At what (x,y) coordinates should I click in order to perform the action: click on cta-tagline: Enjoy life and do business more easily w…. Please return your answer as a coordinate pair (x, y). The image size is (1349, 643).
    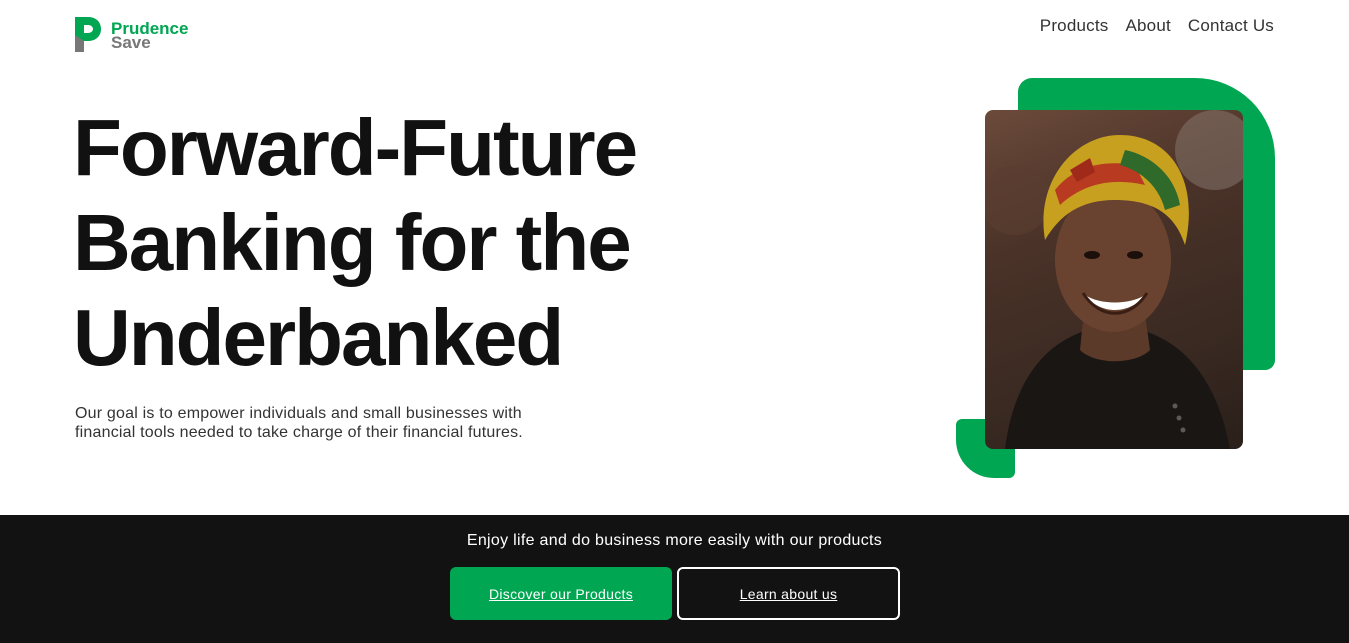
    Looking at the image, I should click on (674, 540).